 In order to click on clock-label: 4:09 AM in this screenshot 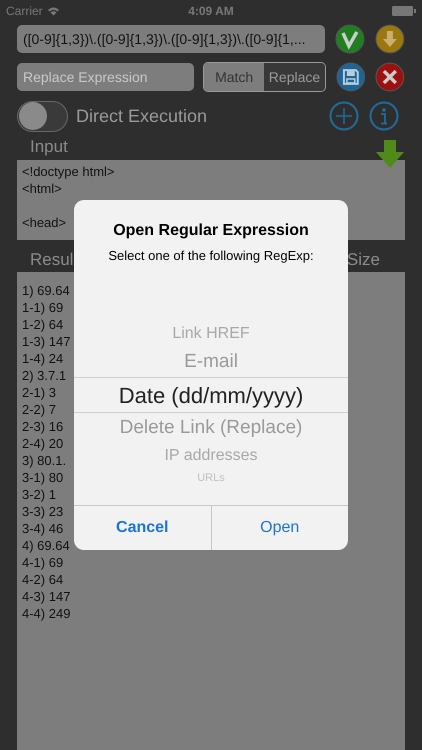, I will do `click(211, 11)`.